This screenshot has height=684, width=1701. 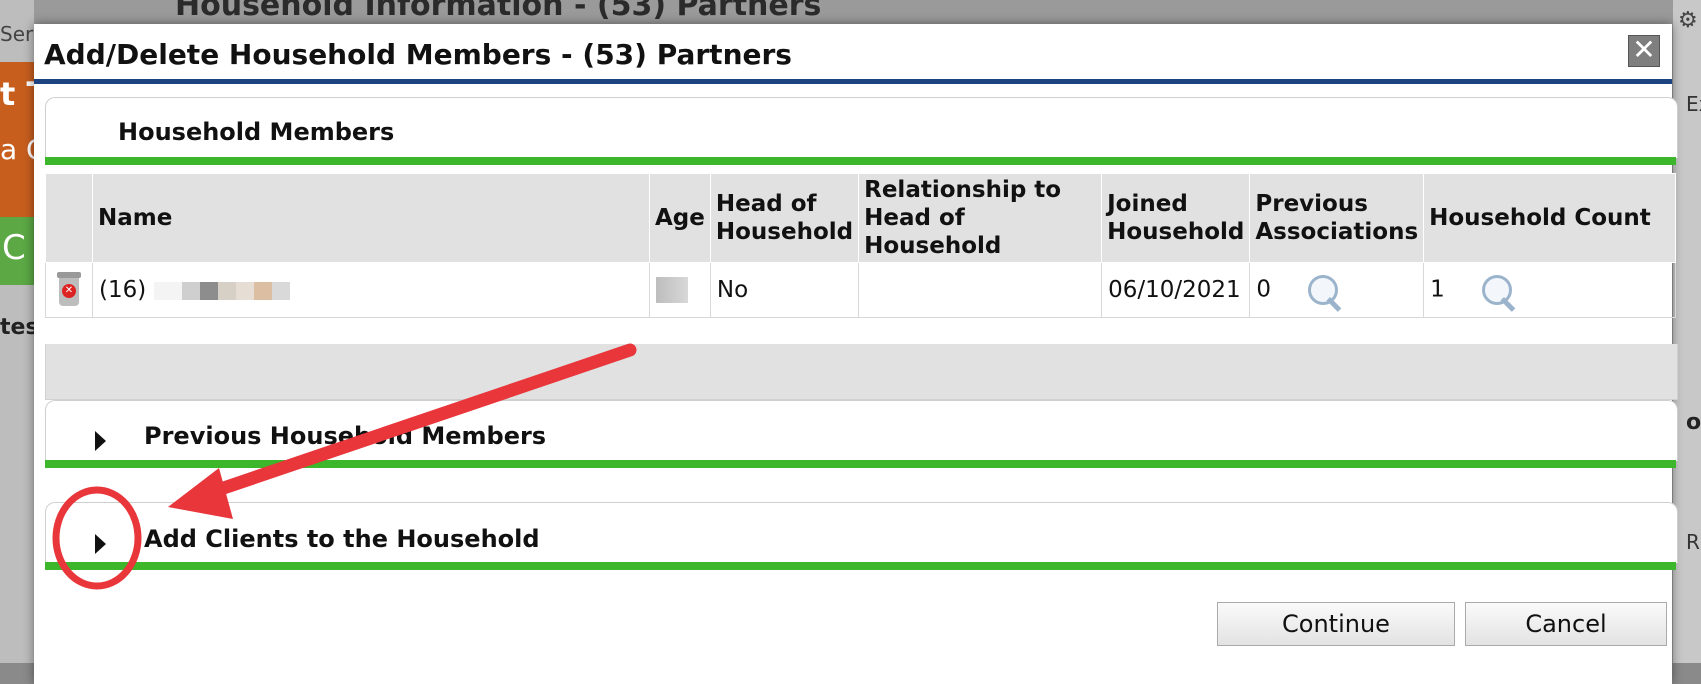 What do you see at coordinates (1337, 218) in the screenshot?
I see `column-header-previous-associations: Previous Associations` at bounding box center [1337, 218].